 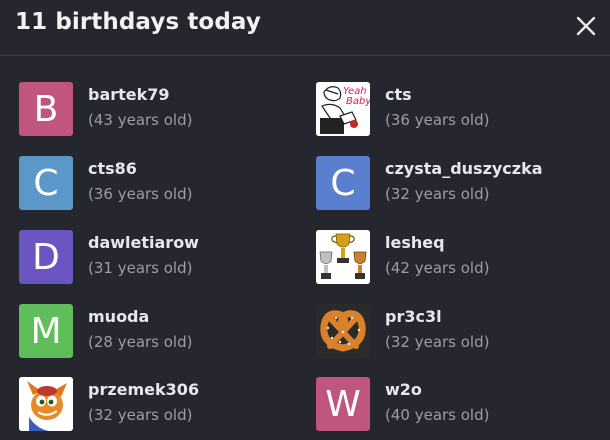 I want to click on avatar: M, so click(x=46, y=331).